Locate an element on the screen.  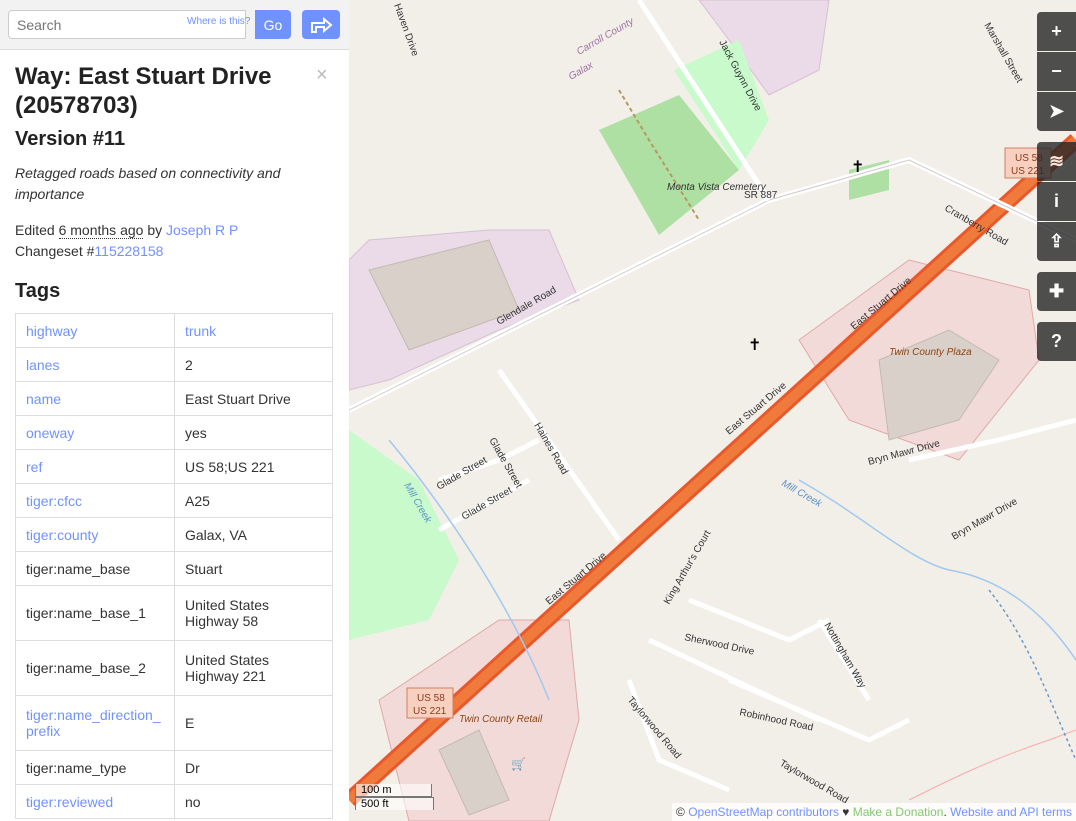
label-sr887: SR 887 is located at coordinates (761, 195).